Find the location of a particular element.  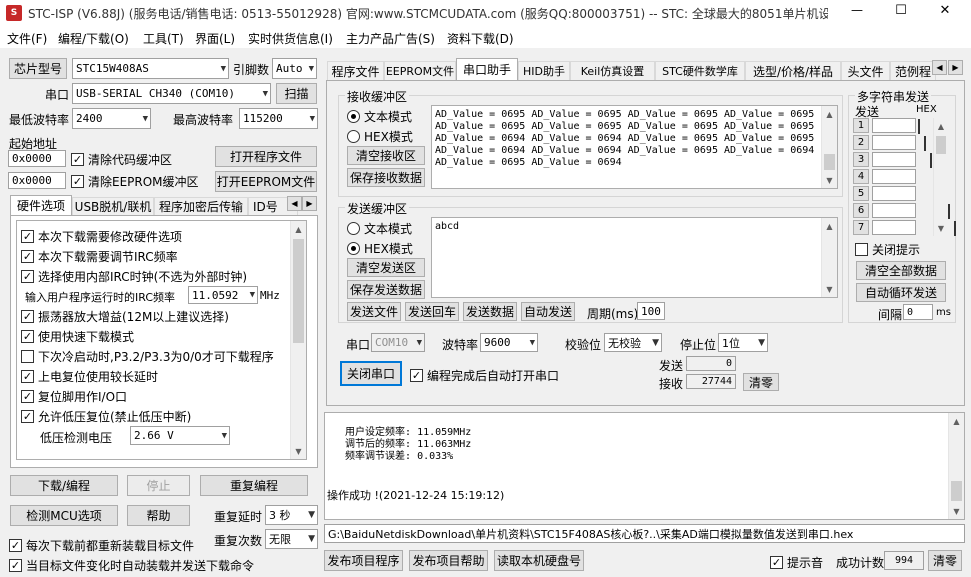

hw-option-checkbox: ✓ 本次下载需要修改硬件选项 is located at coordinates (101, 236).